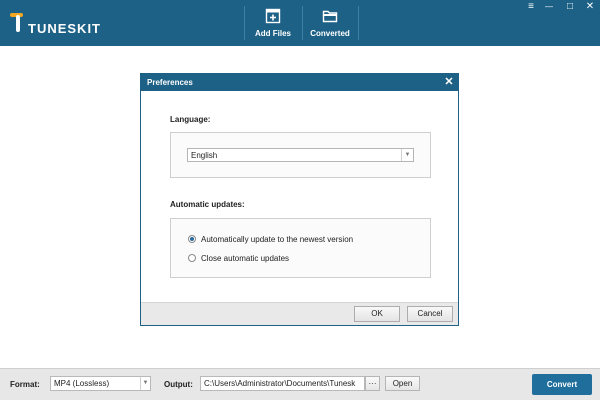 The height and width of the screenshot is (400, 600). What do you see at coordinates (372, 383) in the screenshot?
I see `browse-button: ···` at bounding box center [372, 383].